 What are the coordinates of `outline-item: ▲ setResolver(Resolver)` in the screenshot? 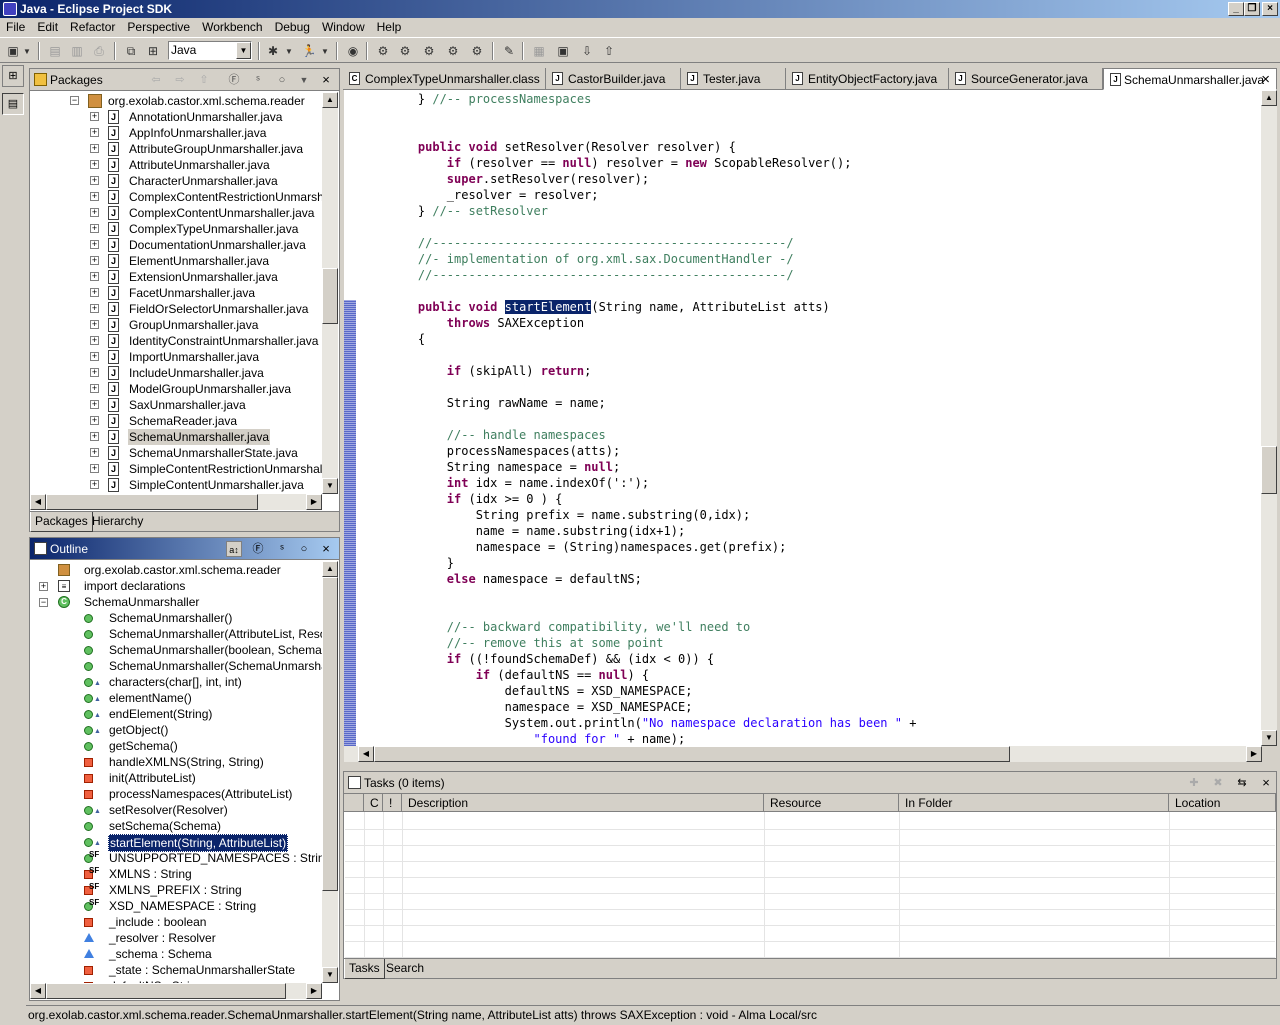 It's located at (176, 810).